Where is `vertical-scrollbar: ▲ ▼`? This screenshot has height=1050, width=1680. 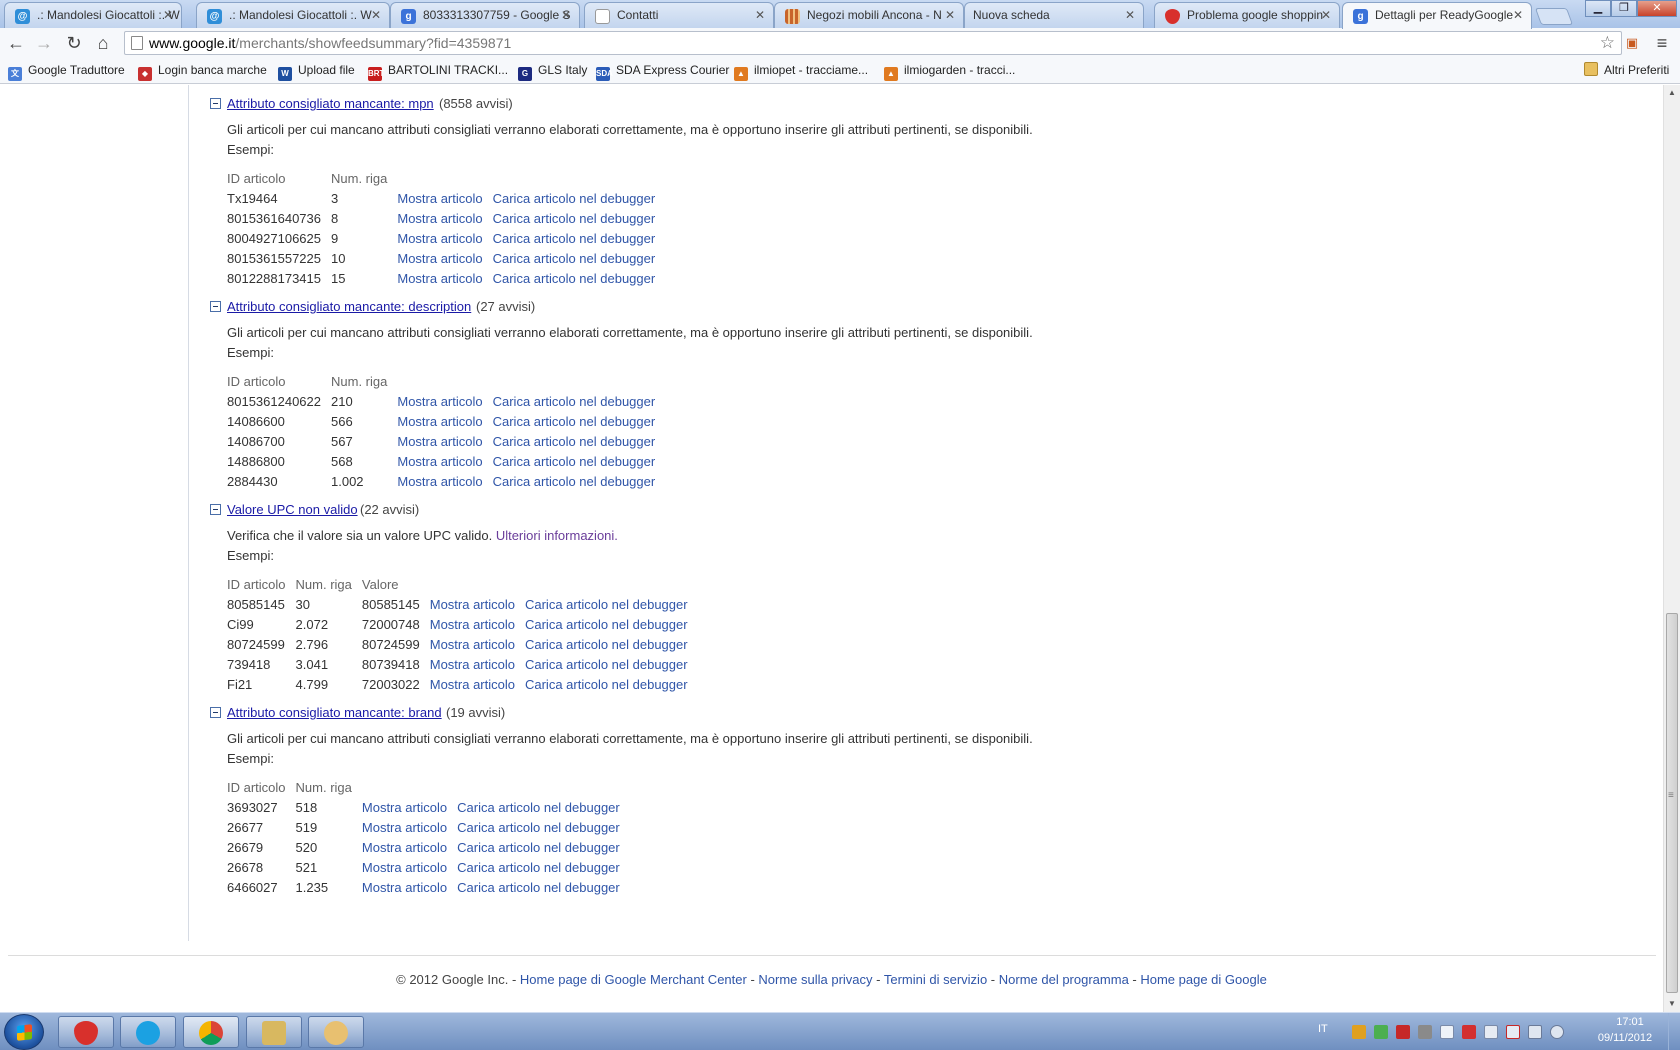
vertical-scrollbar: ▲ ▼ is located at coordinates (1671, 548).